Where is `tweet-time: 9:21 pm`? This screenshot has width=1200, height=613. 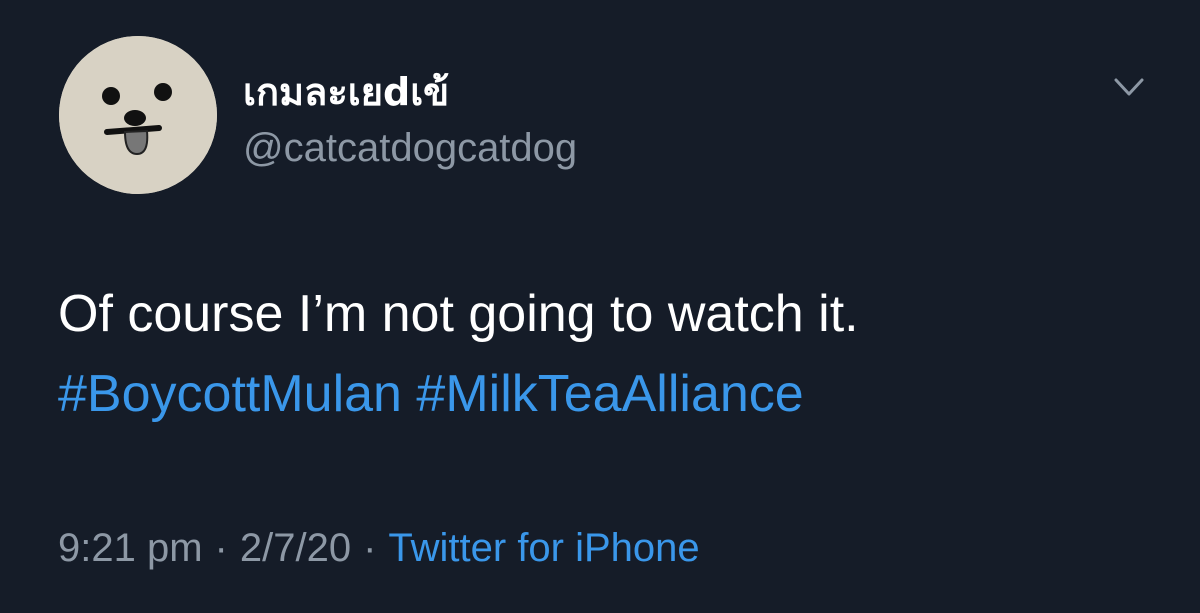
tweet-time: 9:21 pm is located at coordinates (130, 548).